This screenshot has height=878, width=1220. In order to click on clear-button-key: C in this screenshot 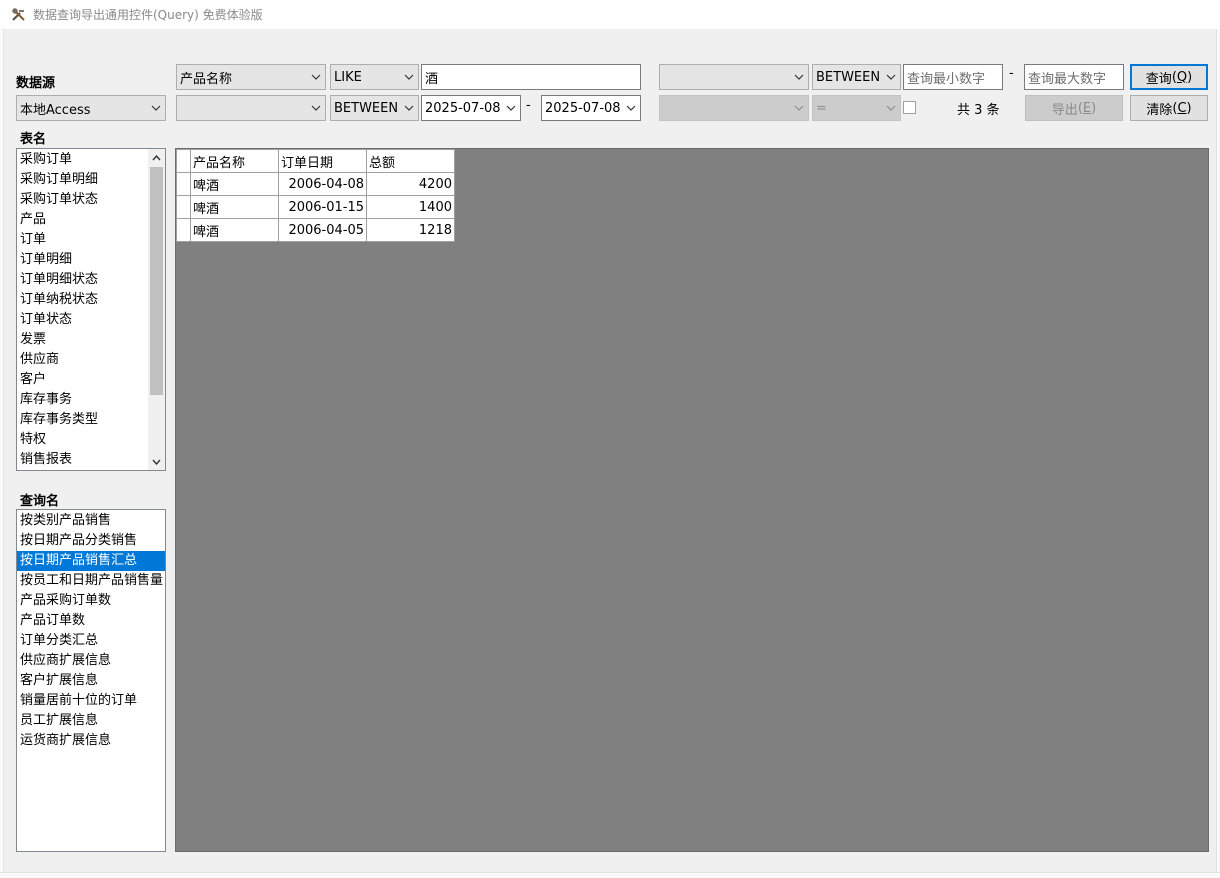, I will do `click(1182, 108)`.